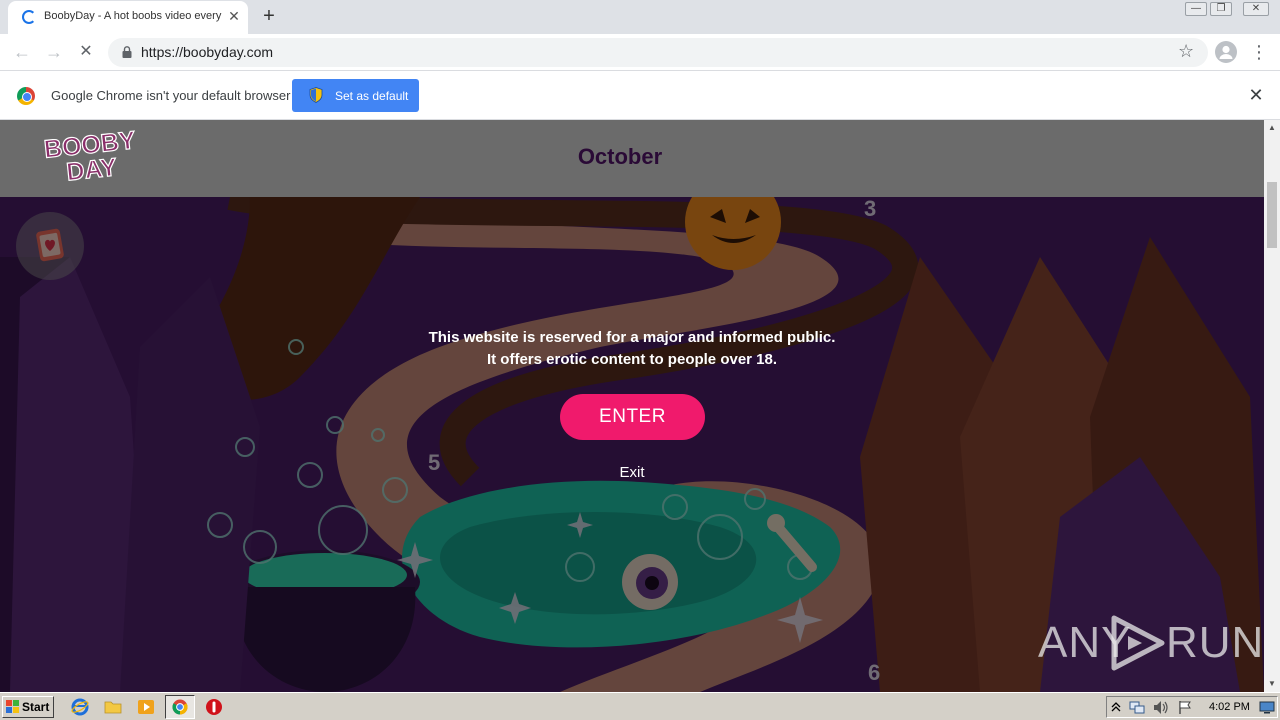 The image size is (1280, 720). I want to click on browser-toolbar: ← → ✕ https://boobyday.com ☆ ⋮, so click(640, 52).